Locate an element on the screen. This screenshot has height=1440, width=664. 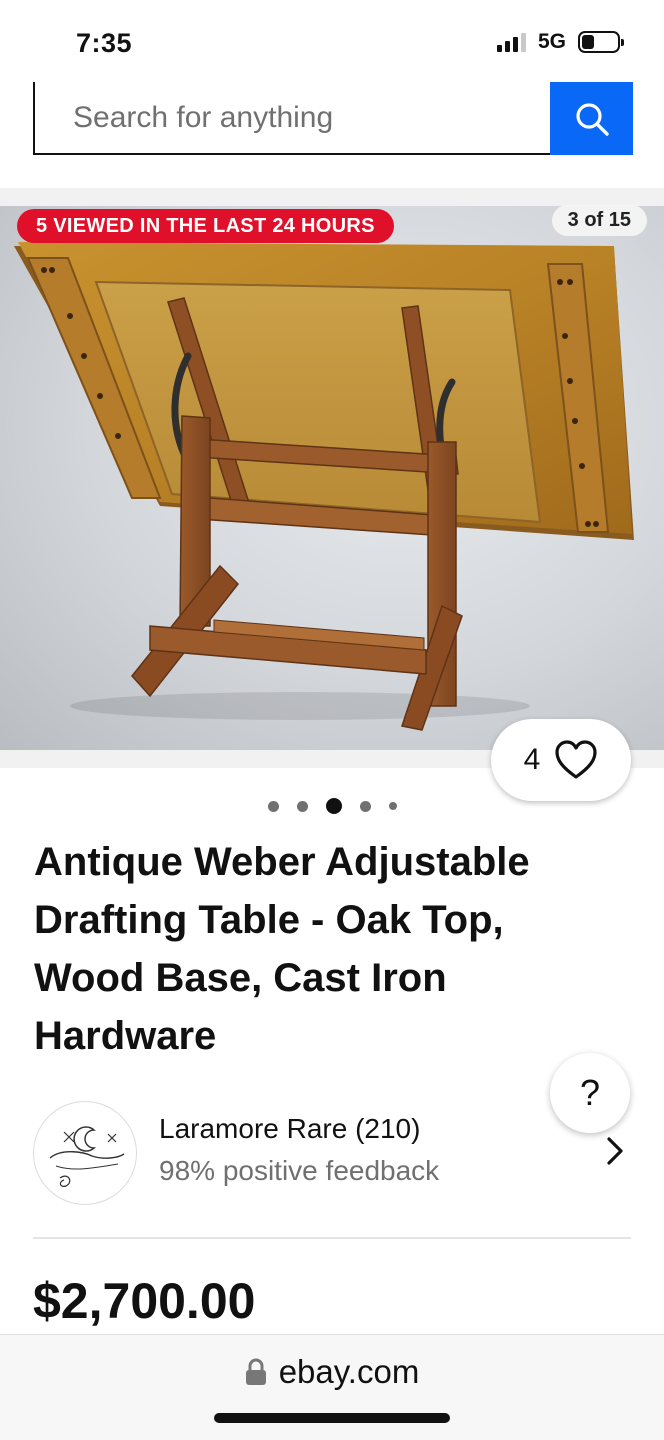
network-label: 5G is located at coordinates (551, 41).